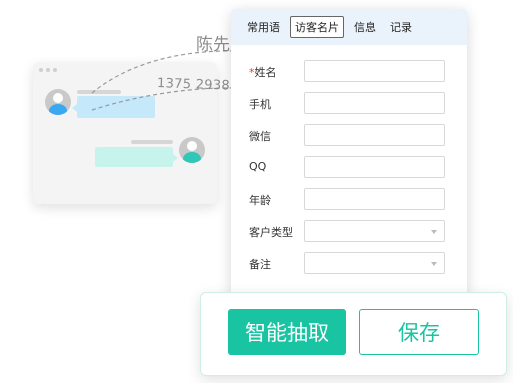  I want to click on tab-common-phrases: 常用语, so click(263, 27).